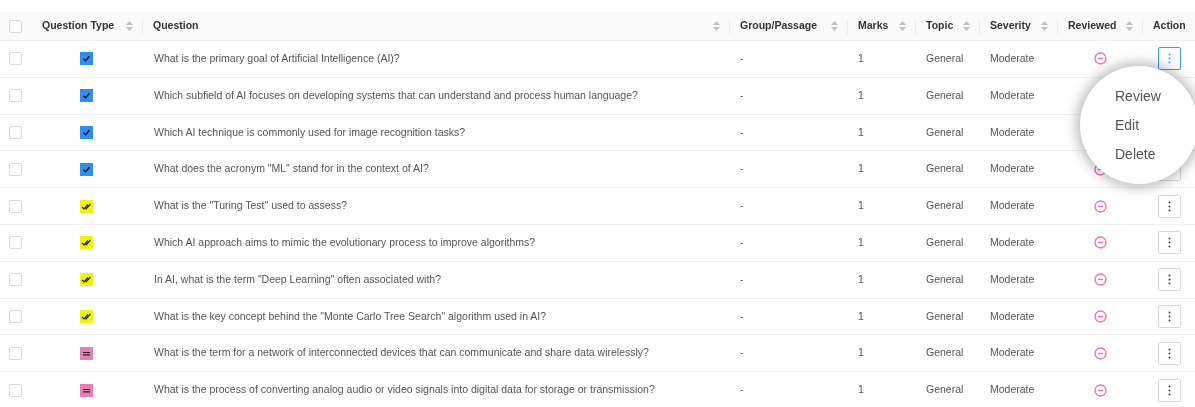  What do you see at coordinates (1169, 26) in the screenshot?
I see `column-header: Action` at bounding box center [1169, 26].